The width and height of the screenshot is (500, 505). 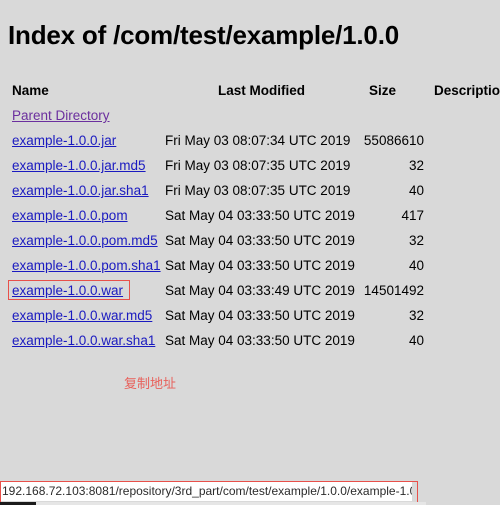 I want to click on file-link: example-1.0.0.jar.sha1, so click(x=80, y=190).